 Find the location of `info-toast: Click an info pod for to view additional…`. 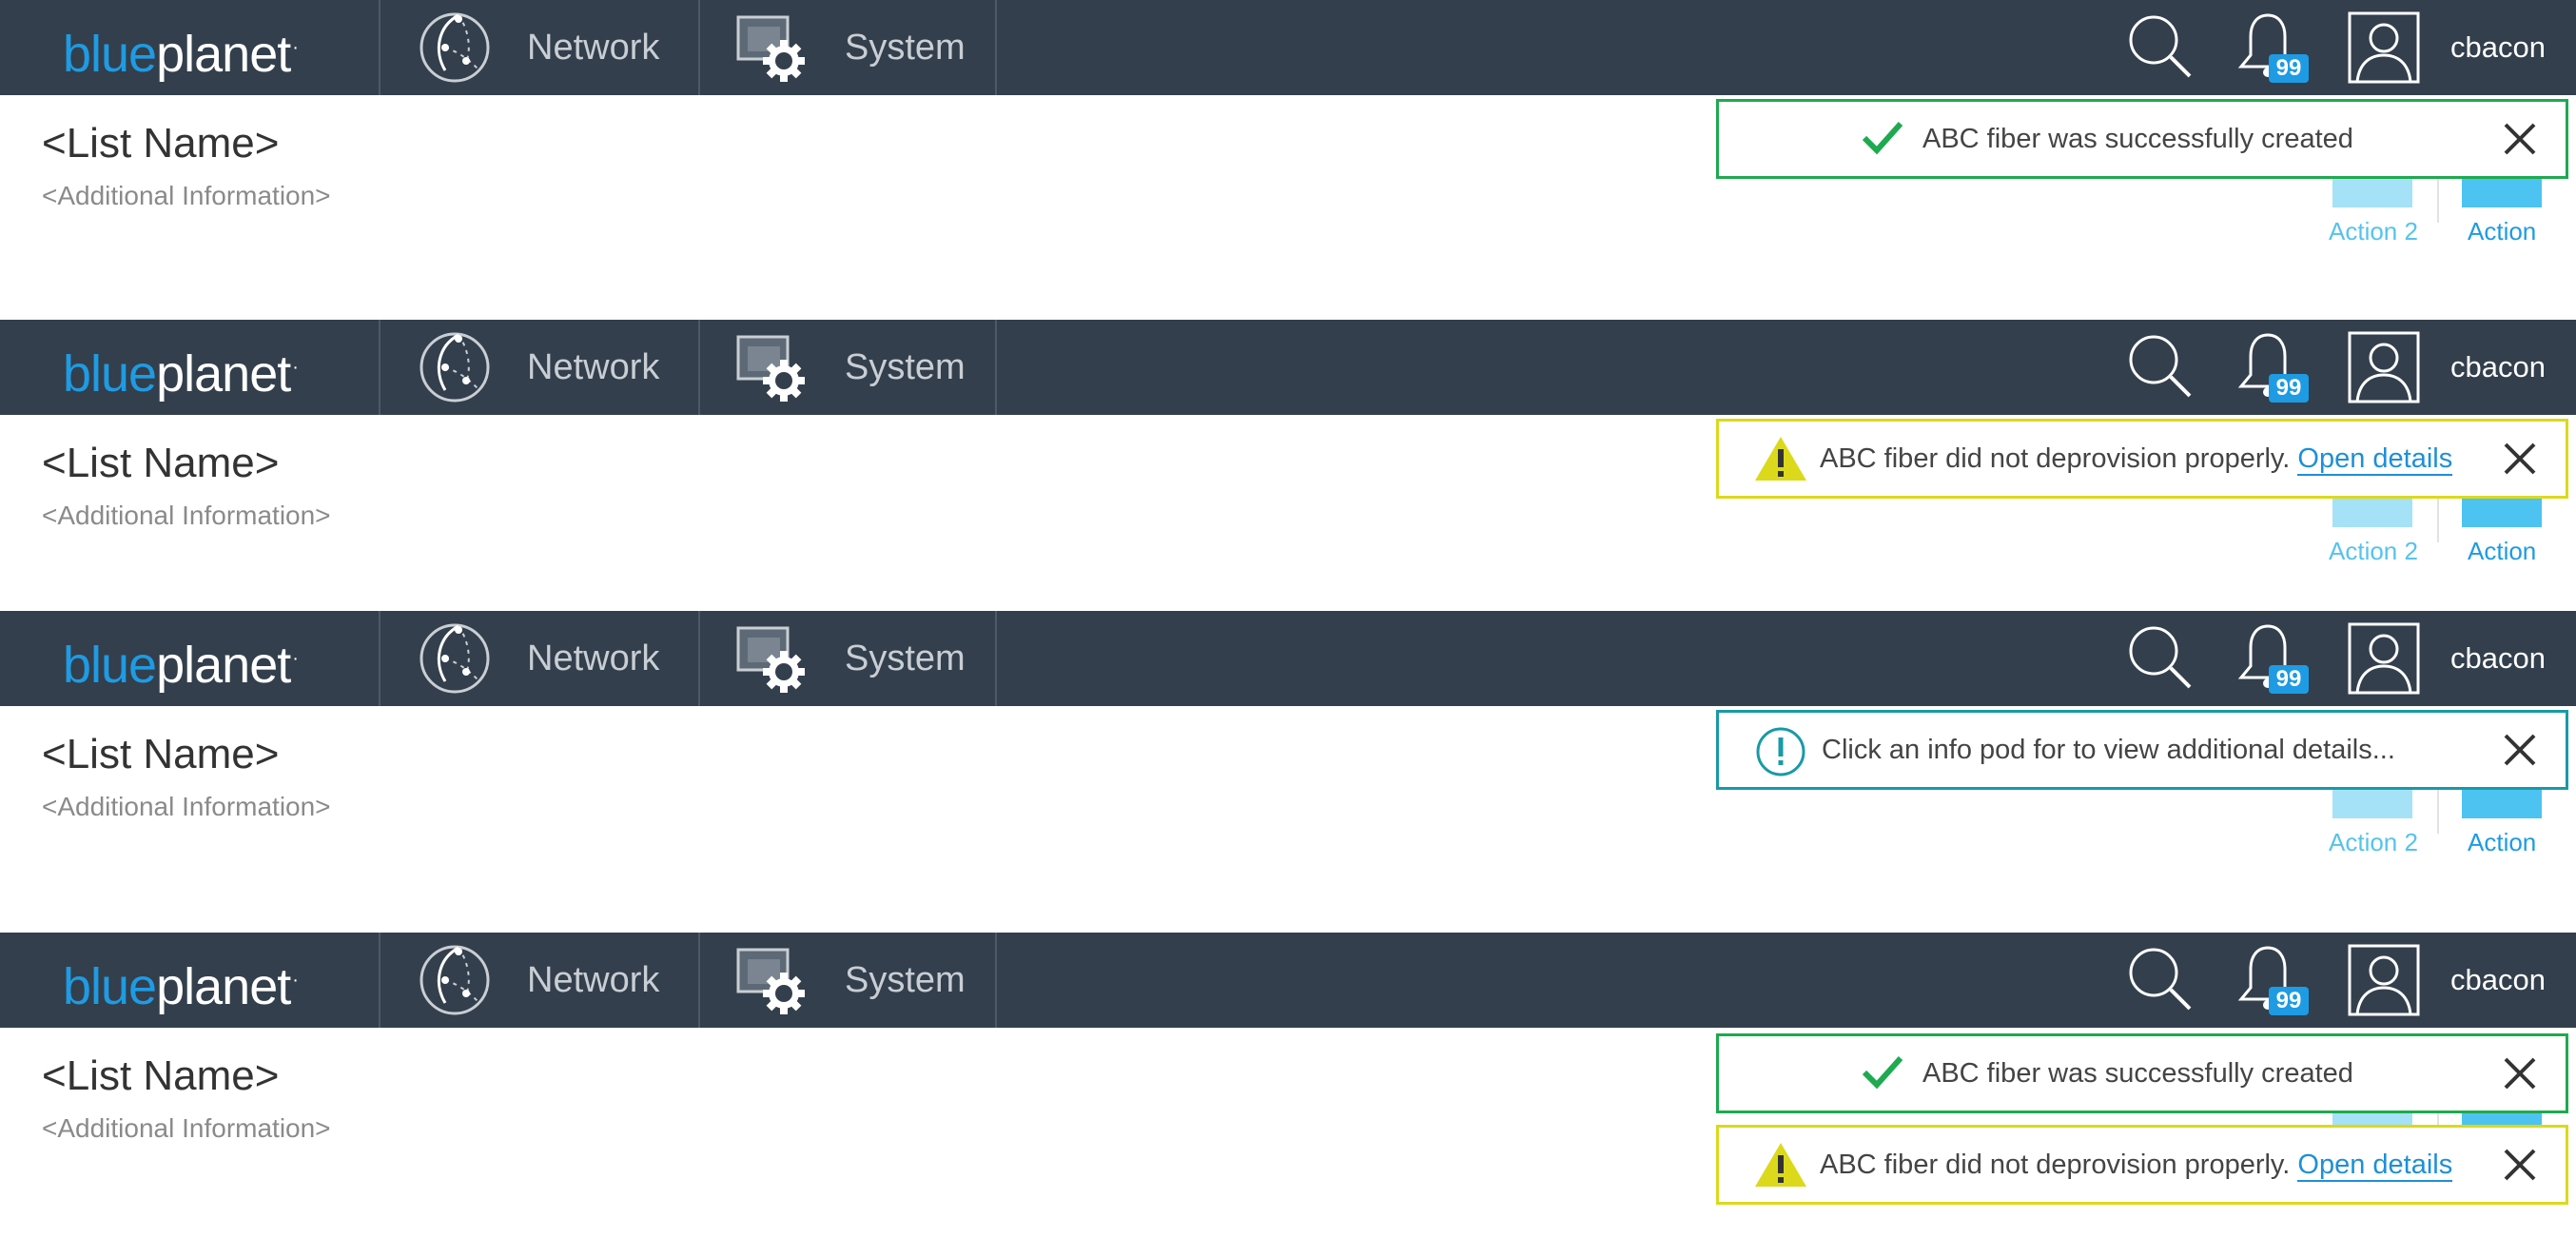

info-toast: Click an info pod for to view additional… is located at coordinates (2142, 750).